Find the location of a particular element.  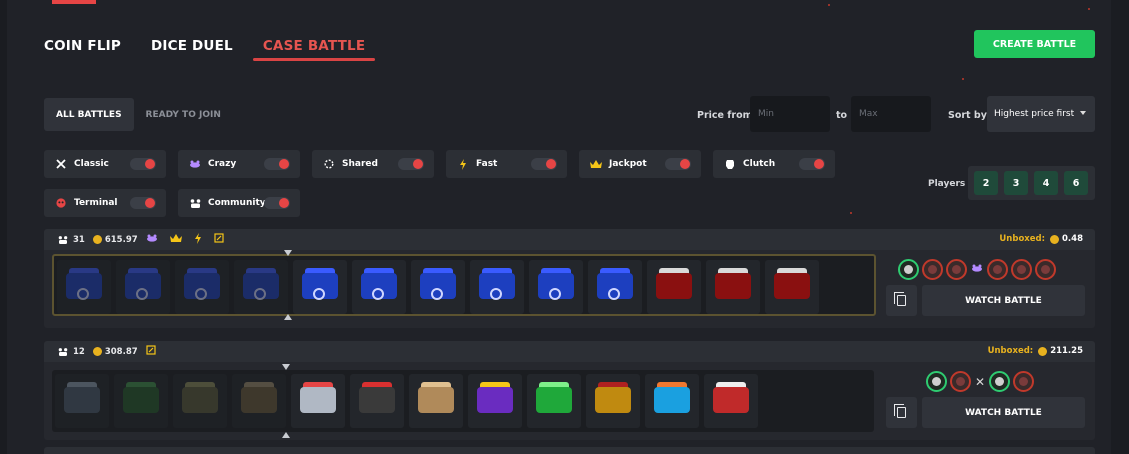

players-4-button: 4 is located at coordinates (1046, 183).